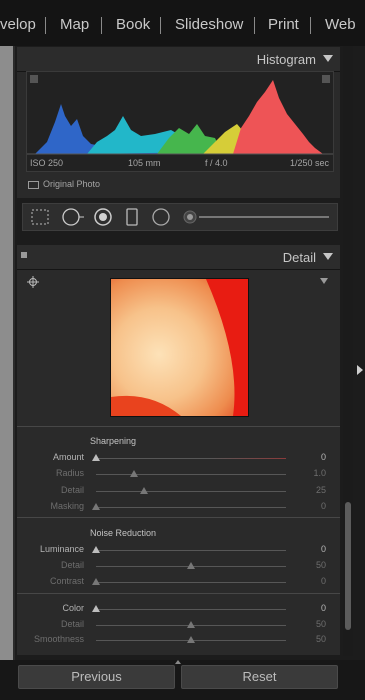 The width and height of the screenshot is (365, 700). Describe the element at coordinates (324, 281) in the screenshot. I see `preview-options-icon` at that location.